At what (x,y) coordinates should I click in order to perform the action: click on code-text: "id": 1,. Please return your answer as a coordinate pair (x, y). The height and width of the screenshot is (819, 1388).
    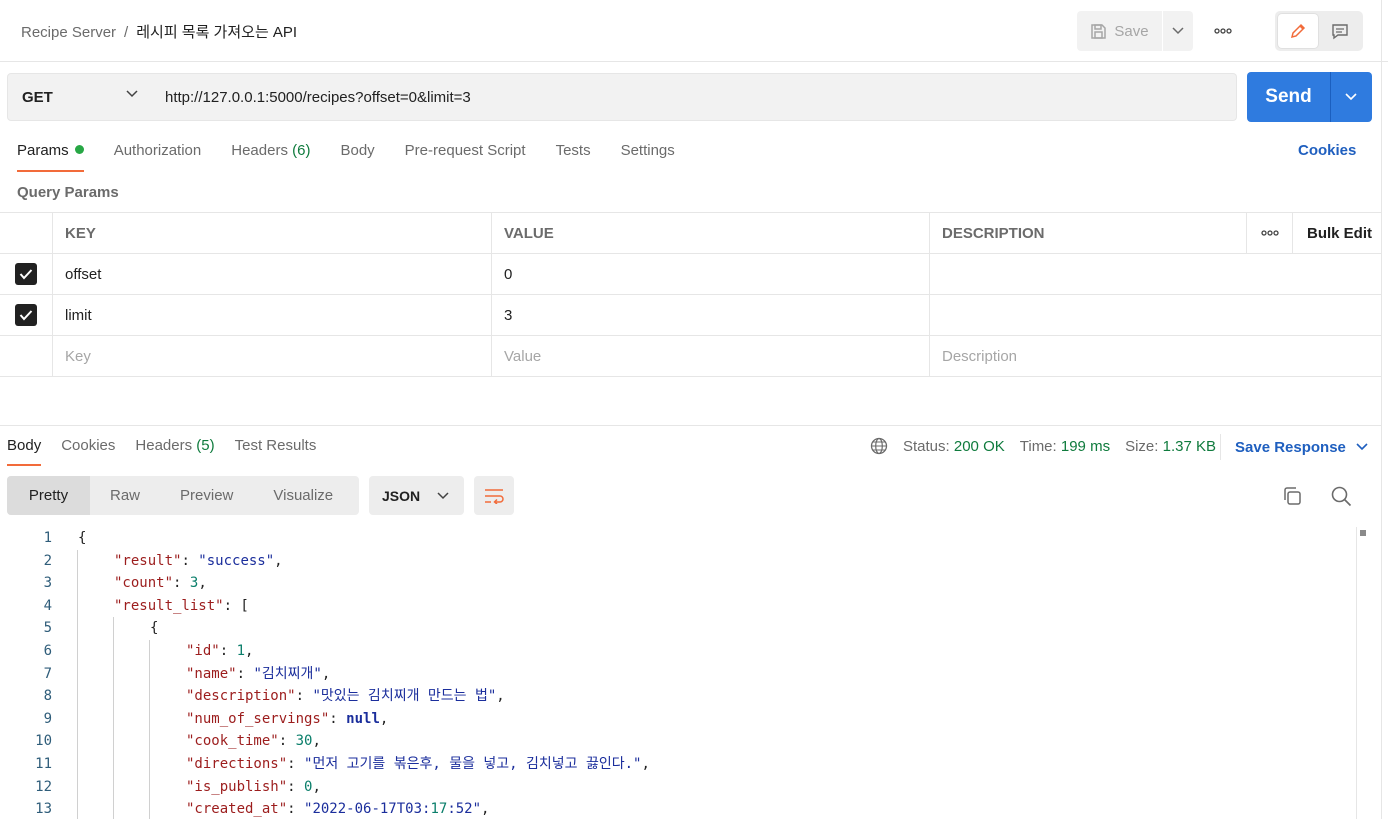
    Looking at the image, I should click on (220, 650).